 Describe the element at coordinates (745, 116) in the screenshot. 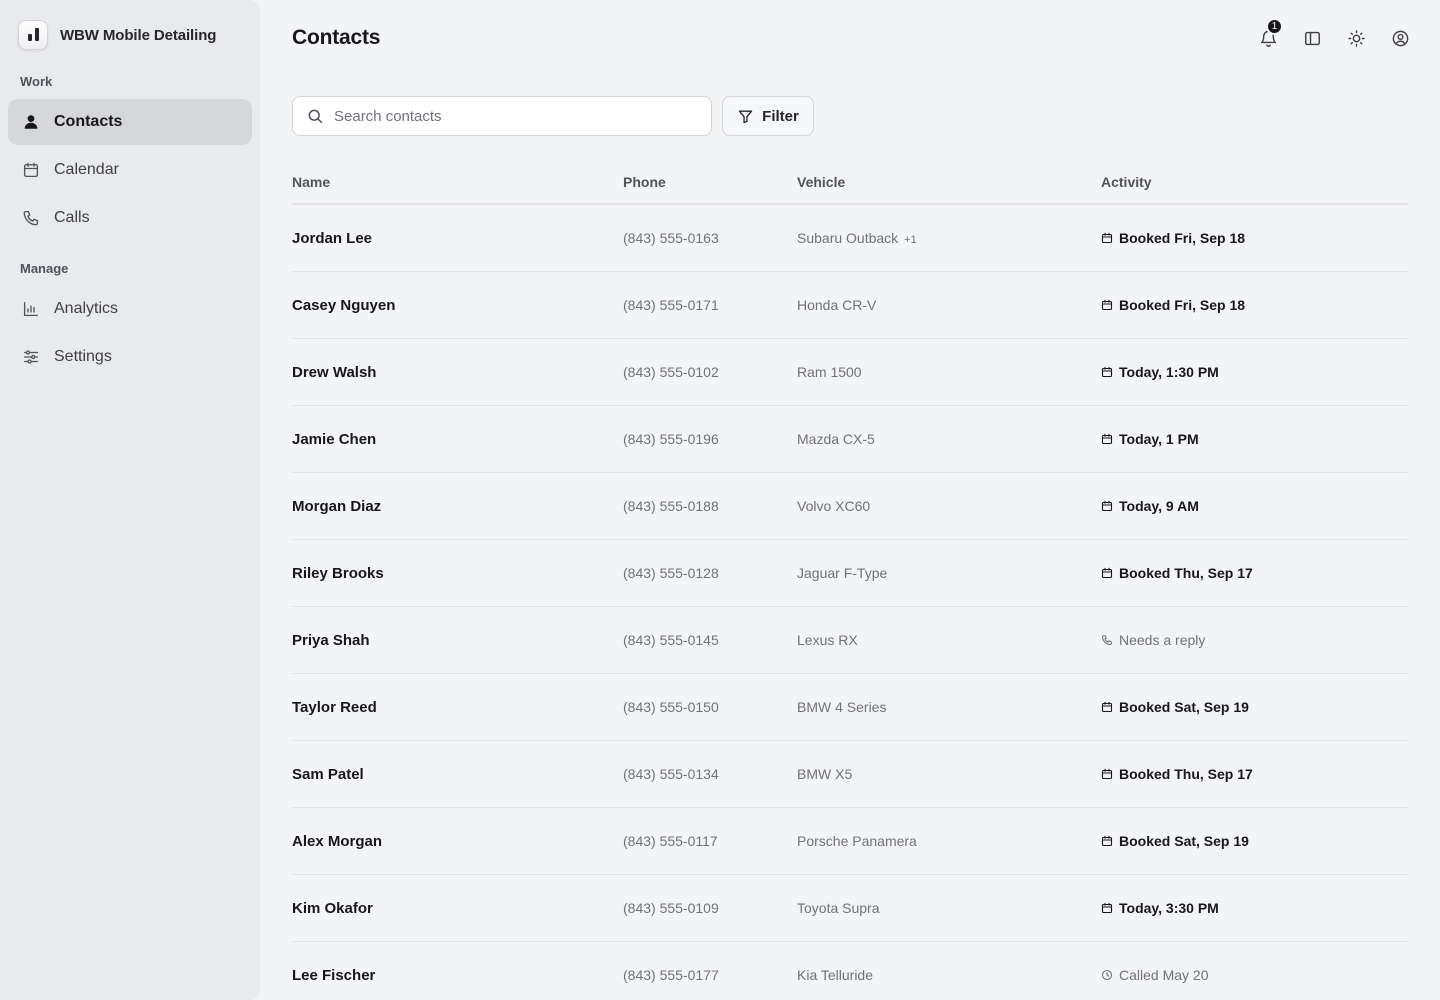

I see `filter-icon` at that location.